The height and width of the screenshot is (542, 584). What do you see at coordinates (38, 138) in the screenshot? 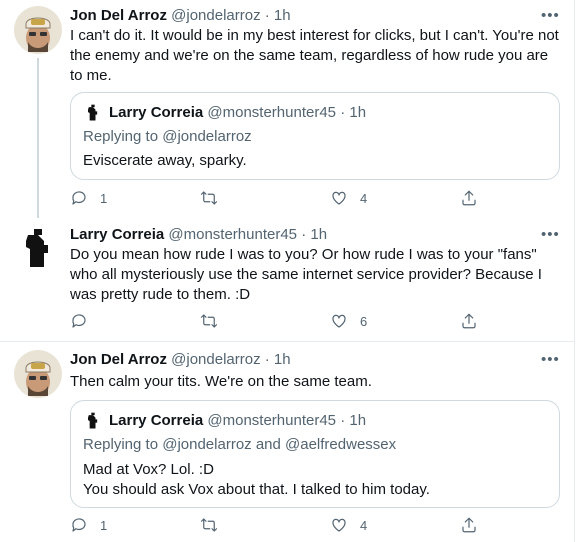
I see `thread-line` at bounding box center [38, 138].